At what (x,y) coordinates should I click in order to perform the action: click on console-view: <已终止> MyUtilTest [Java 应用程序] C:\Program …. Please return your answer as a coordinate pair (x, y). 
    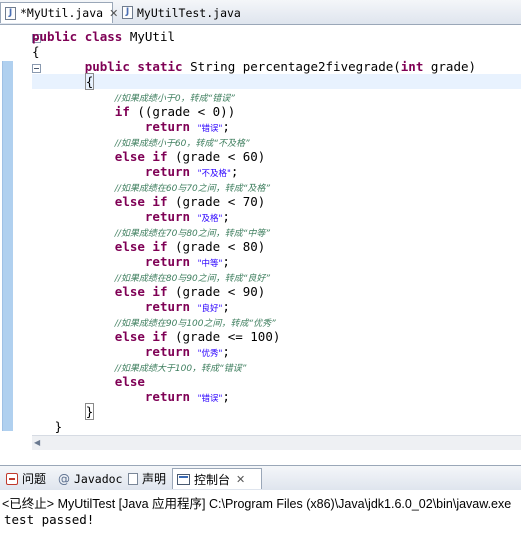
    Looking at the image, I should click on (260, 522).